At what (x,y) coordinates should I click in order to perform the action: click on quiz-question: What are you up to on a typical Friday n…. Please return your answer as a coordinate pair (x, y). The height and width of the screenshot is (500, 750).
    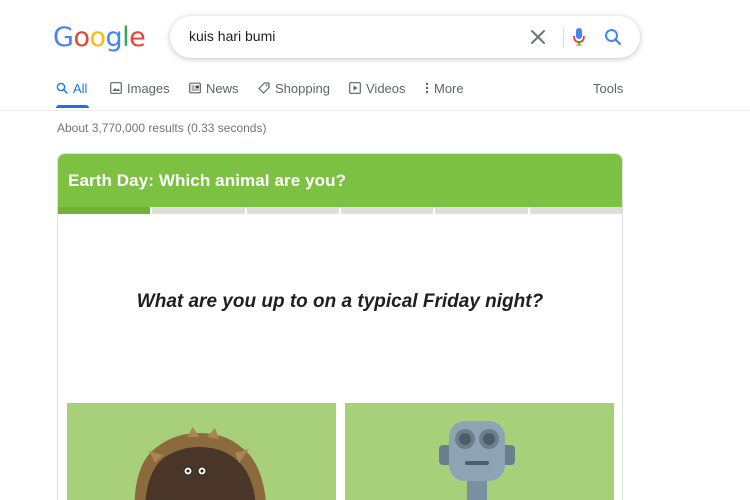
    Looking at the image, I should click on (340, 301).